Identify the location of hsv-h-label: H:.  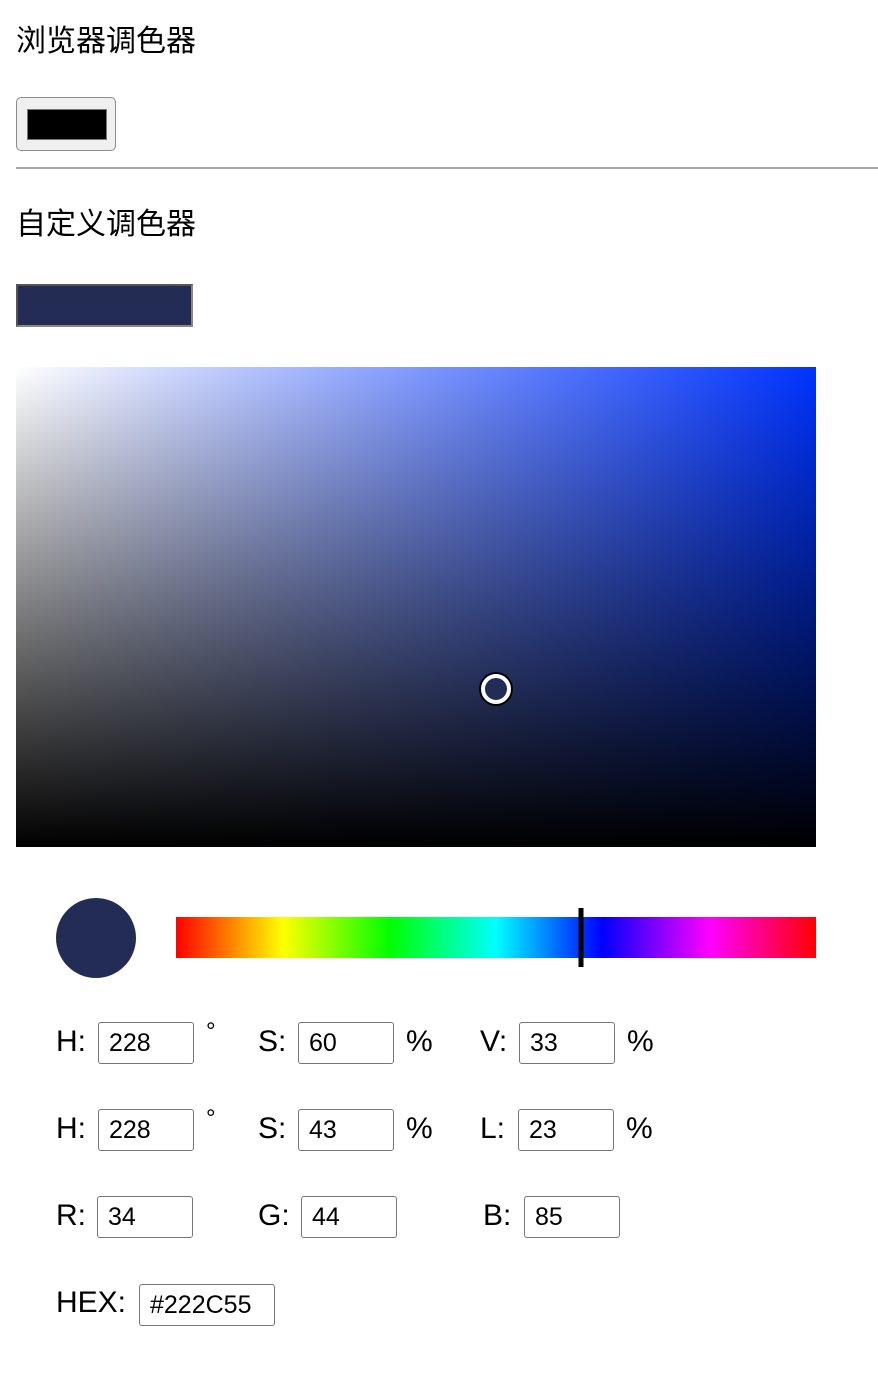
(71, 1041).